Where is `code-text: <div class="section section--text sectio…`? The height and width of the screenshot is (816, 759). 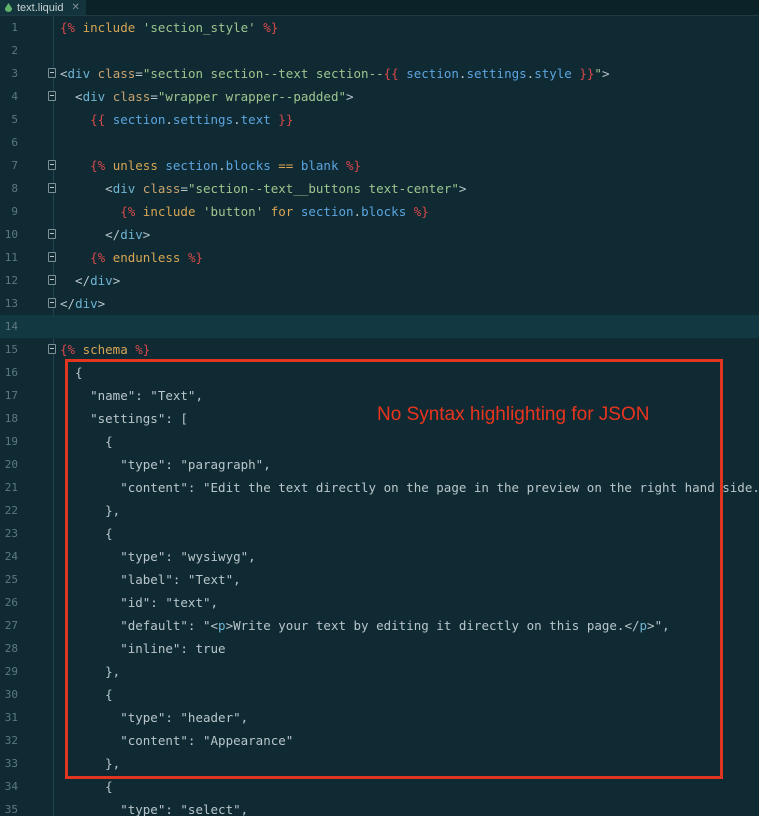
code-text: <div class="section section--text sectio… is located at coordinates (334, 73).